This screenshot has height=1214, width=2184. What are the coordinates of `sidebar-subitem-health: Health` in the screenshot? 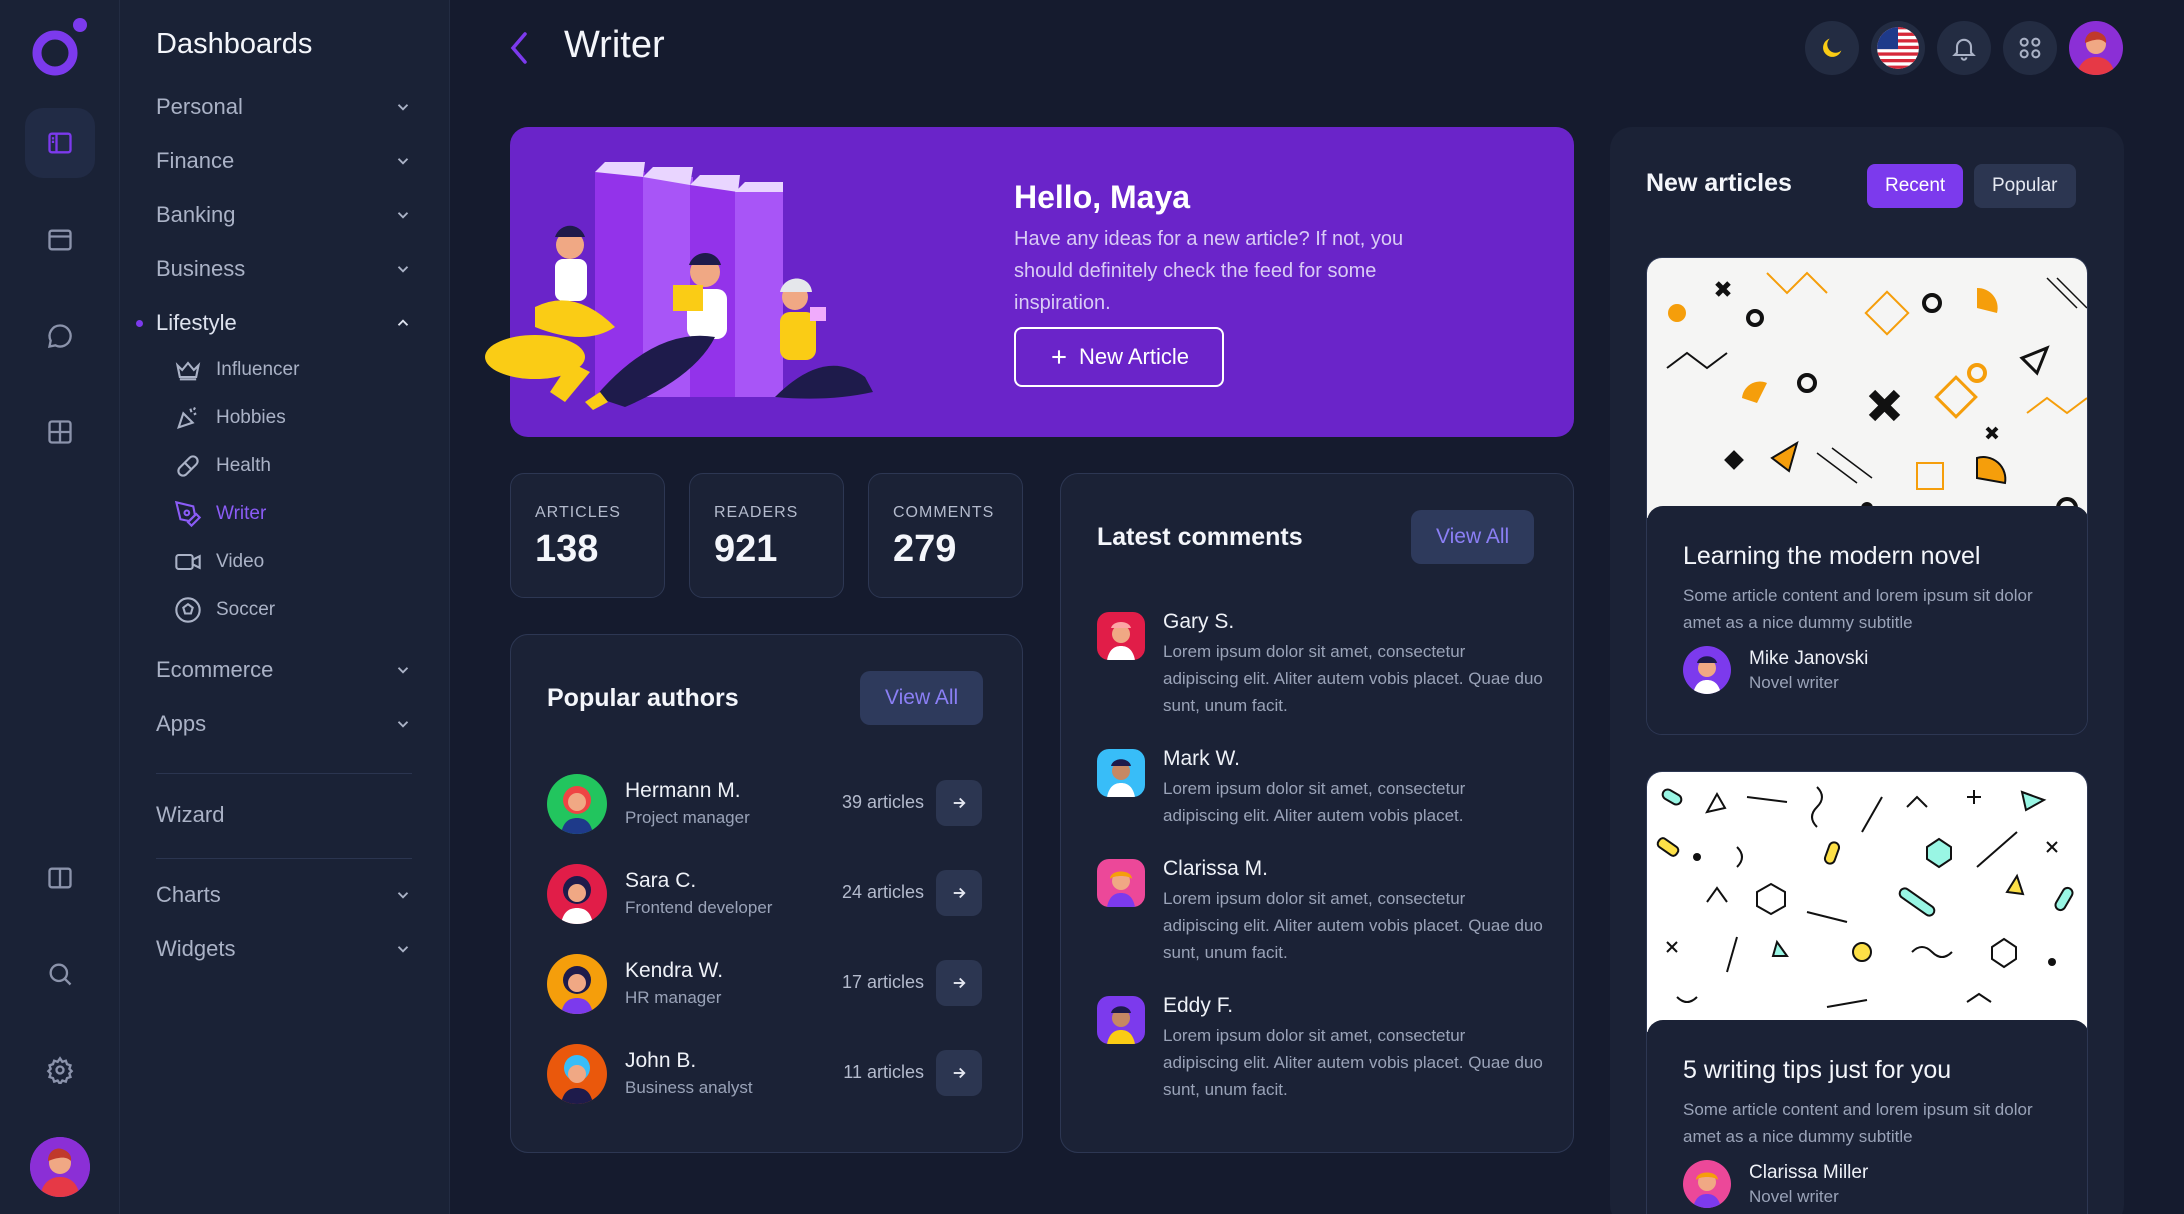 It's located at (222, 466).